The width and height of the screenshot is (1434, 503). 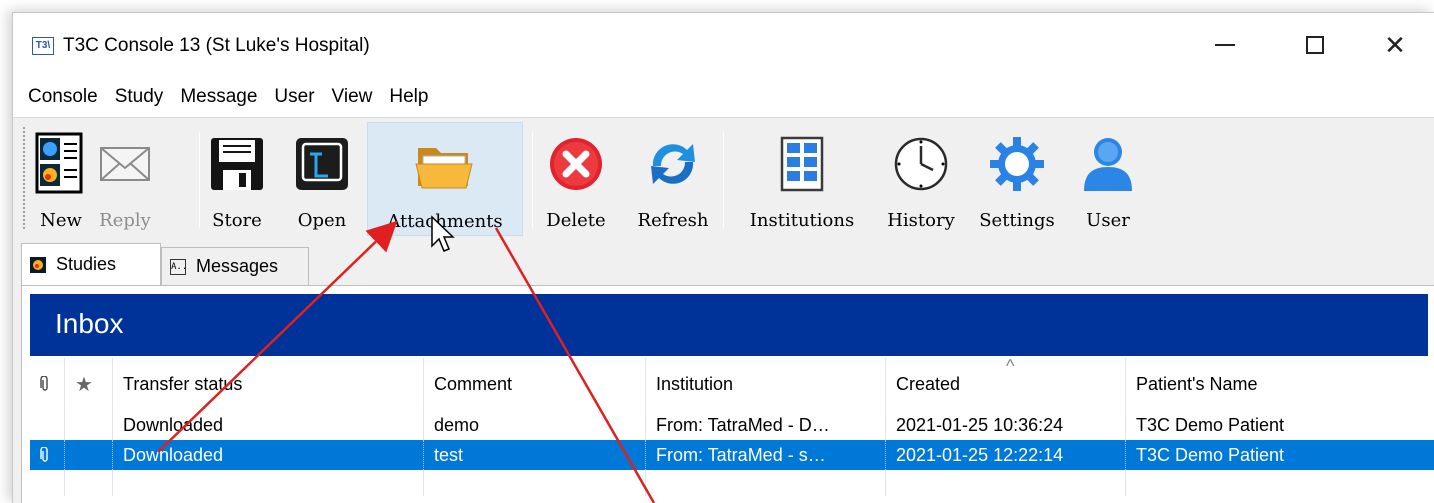 I want to click on store-button: Store, so click(x=237, y=179).